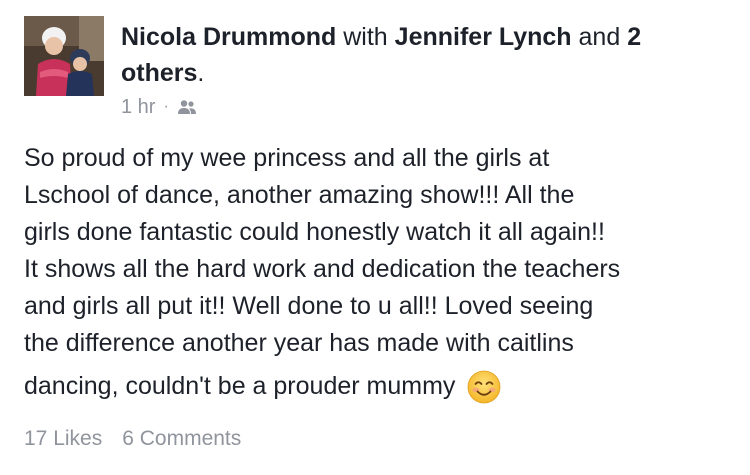 This screenshot has height=475, width=750. I want to click on others-count: 2, so click(634, 37).